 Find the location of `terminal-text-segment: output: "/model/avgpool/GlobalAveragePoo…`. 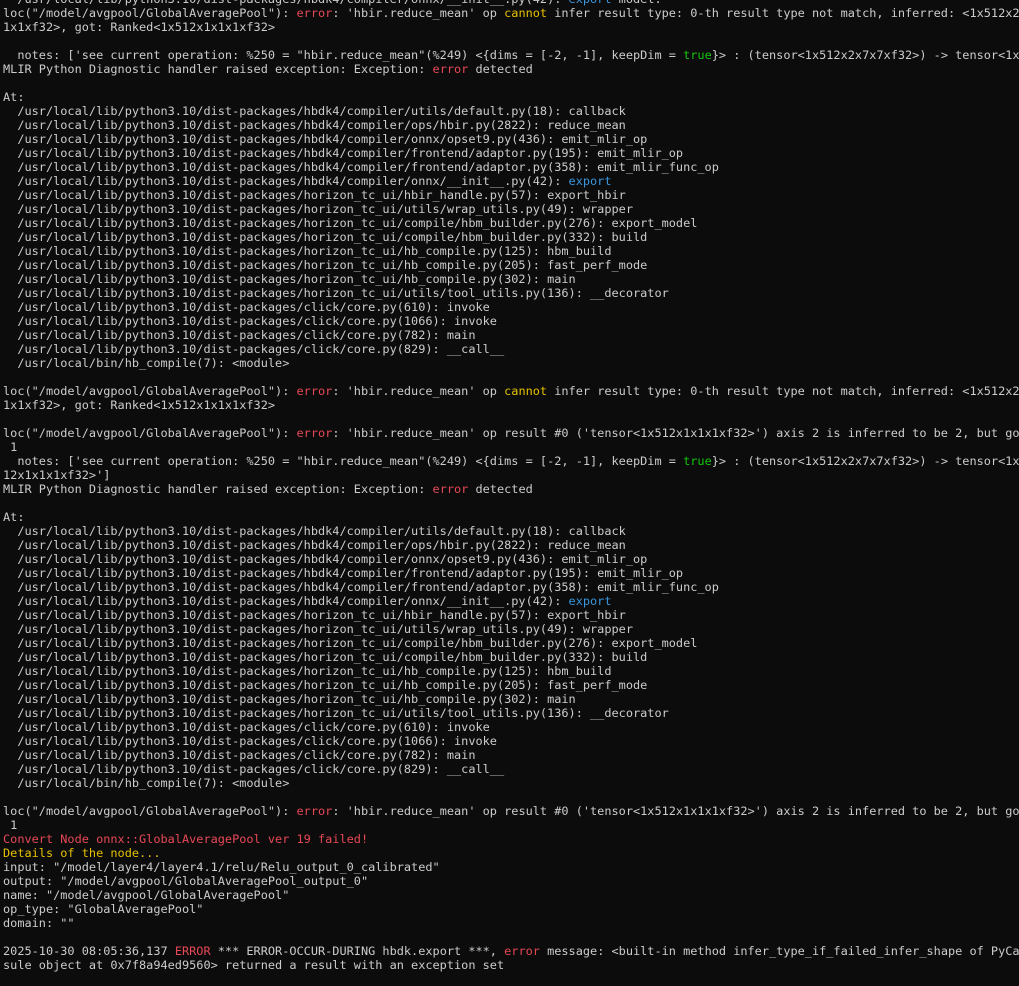

terminal-text-segment: output: "/model/avgpool/GlobalAveragePoo… is located at coordinates (186, 881).